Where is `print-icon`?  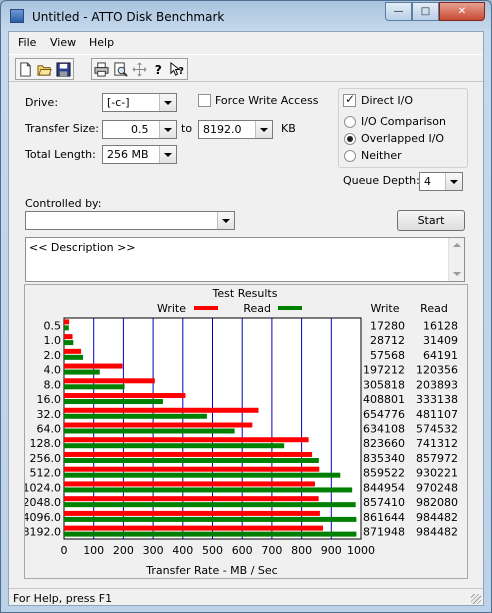 print-icon is located at coordinates (101, 69).